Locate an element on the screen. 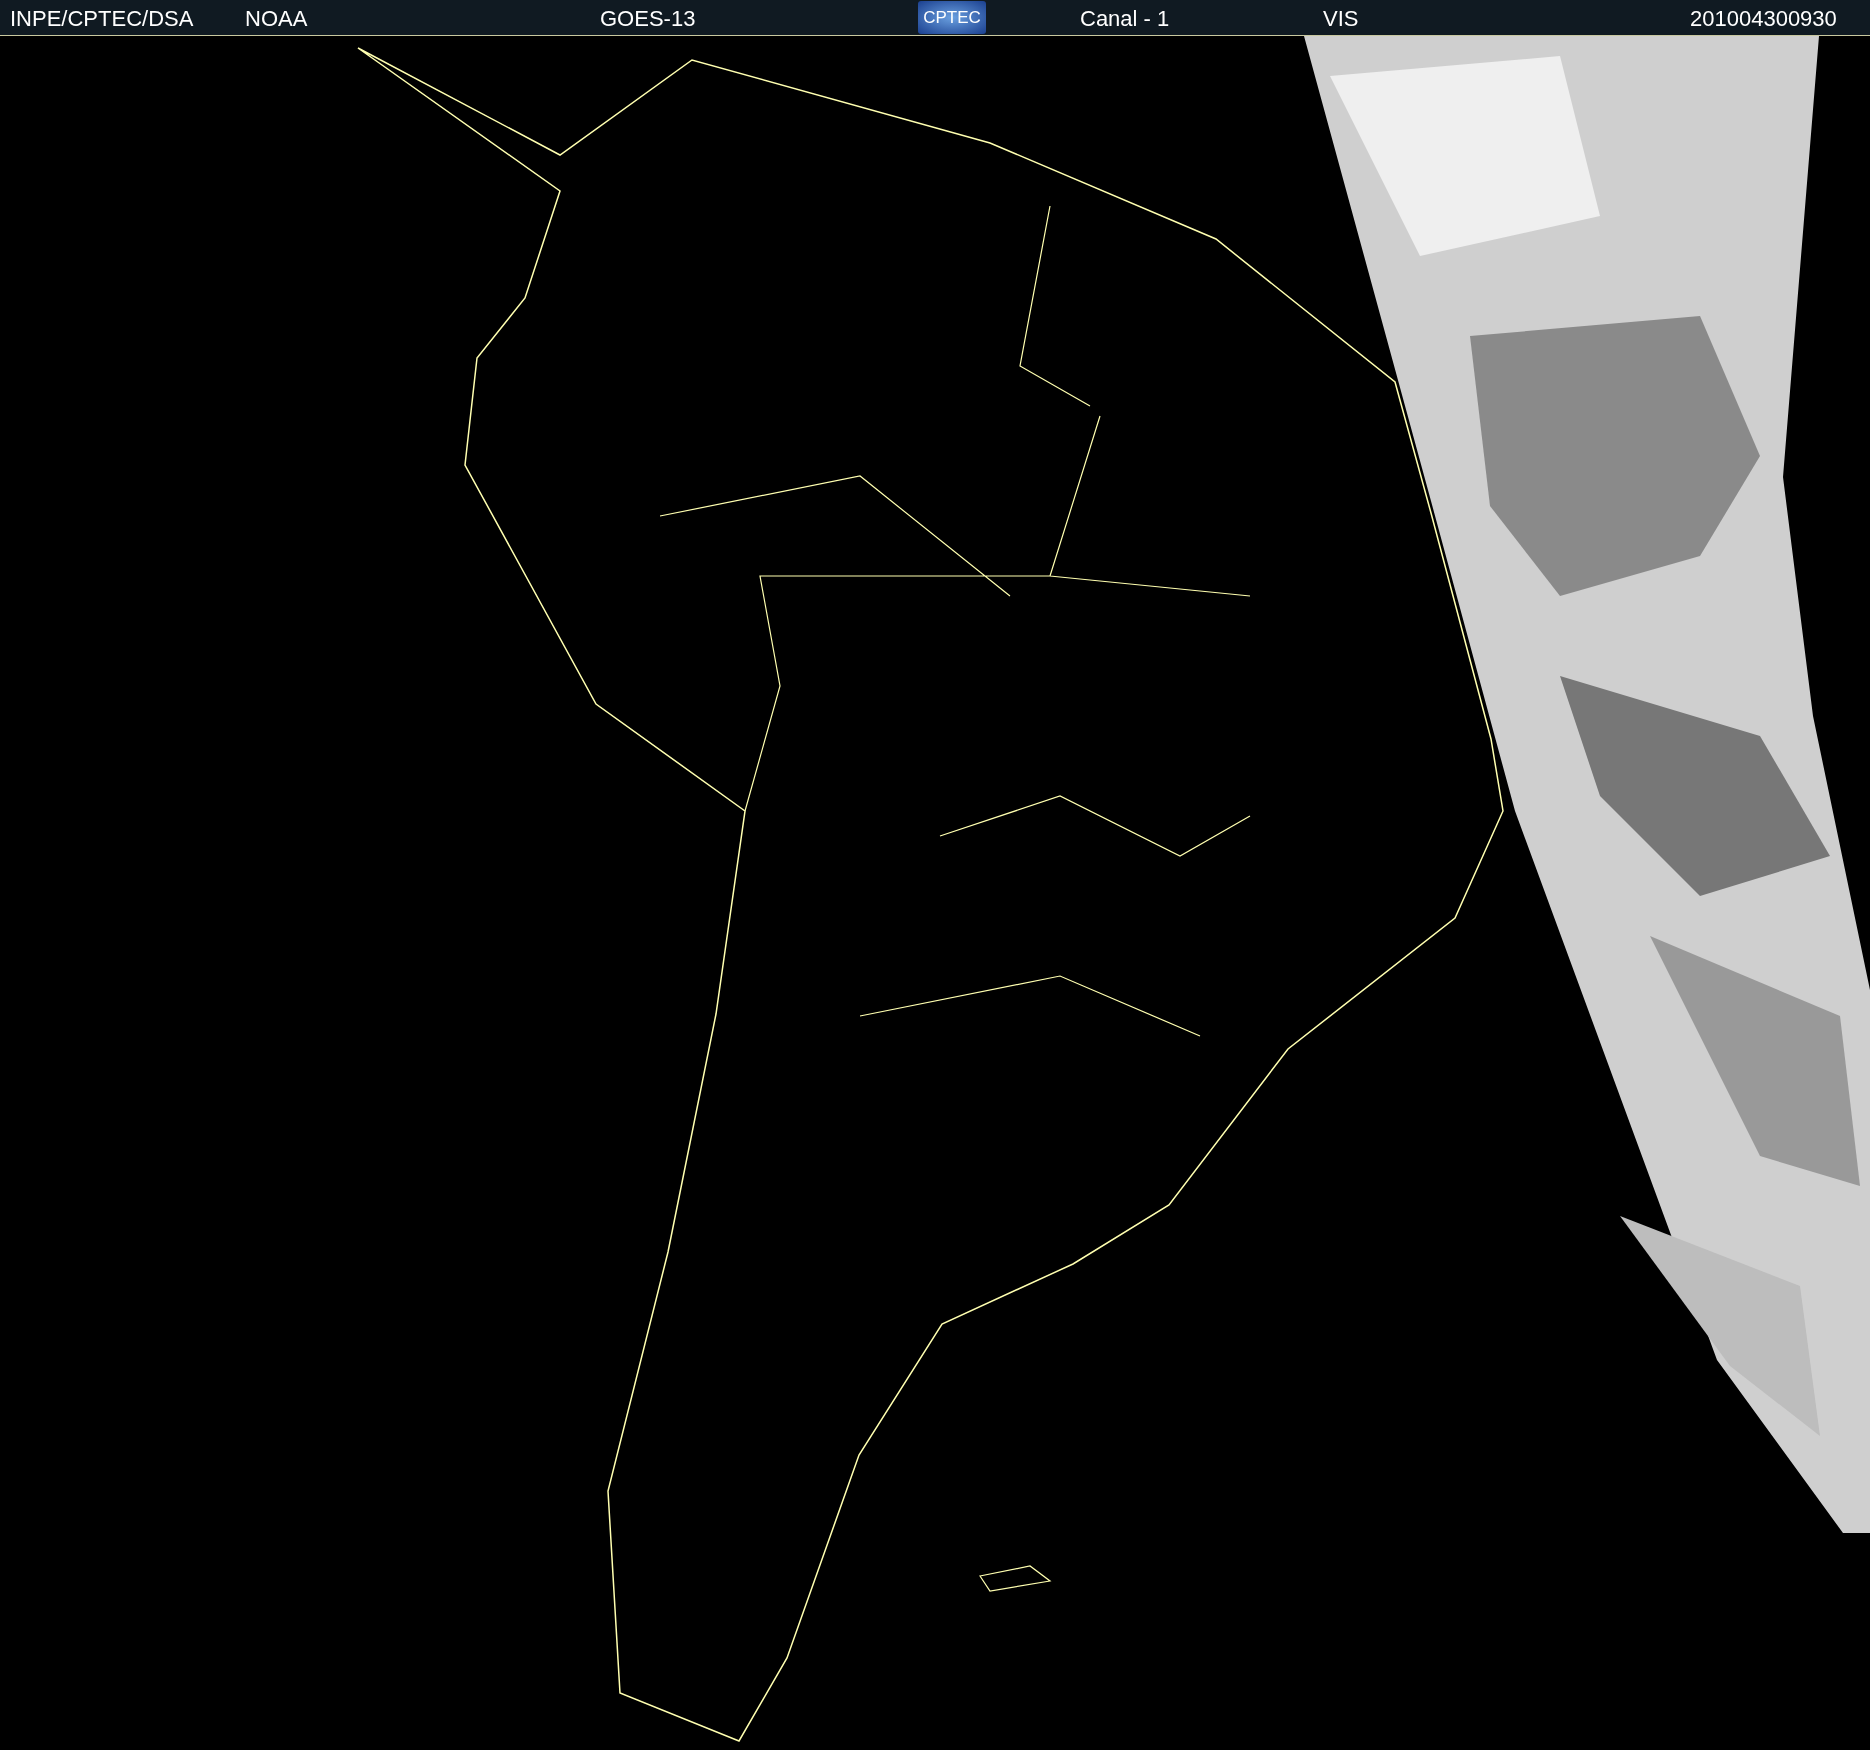 Image resolution: width=1870 pixels, height=1750 pixels. header-label: VIS is located at coordinates (1341, 19).